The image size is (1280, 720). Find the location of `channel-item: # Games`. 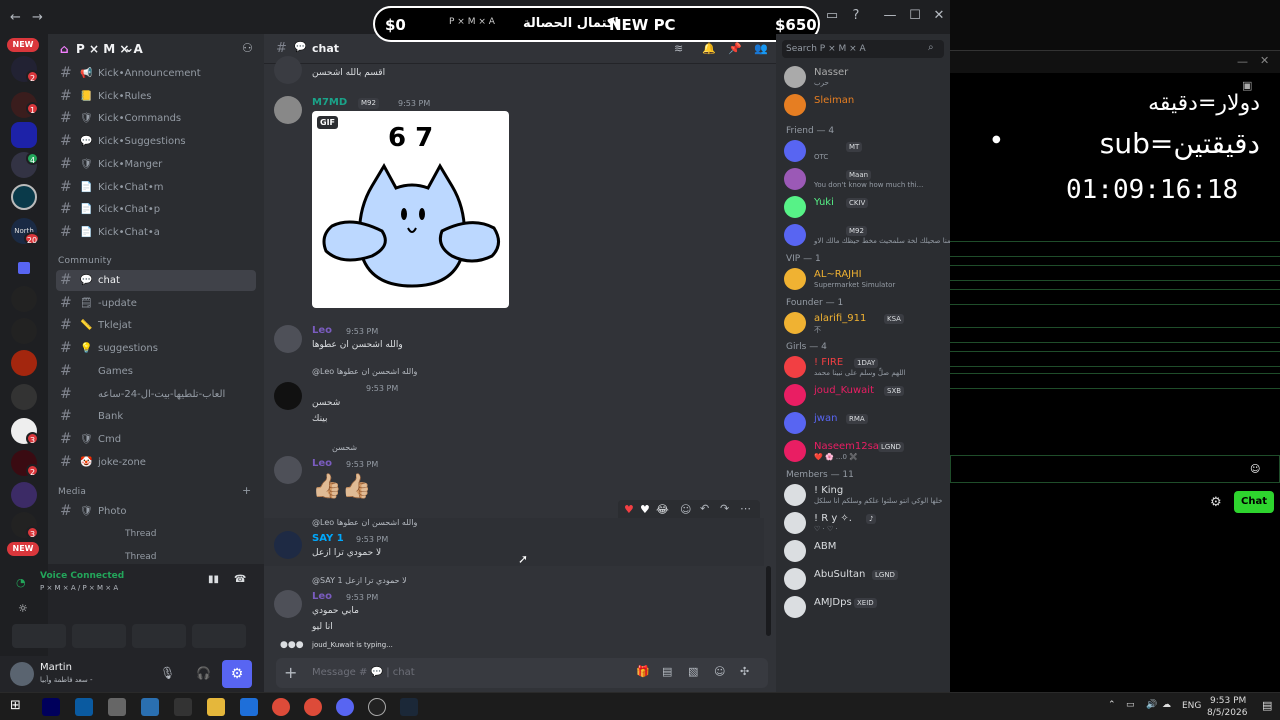

channel-item: # Games is located at coordinates (156, 371).